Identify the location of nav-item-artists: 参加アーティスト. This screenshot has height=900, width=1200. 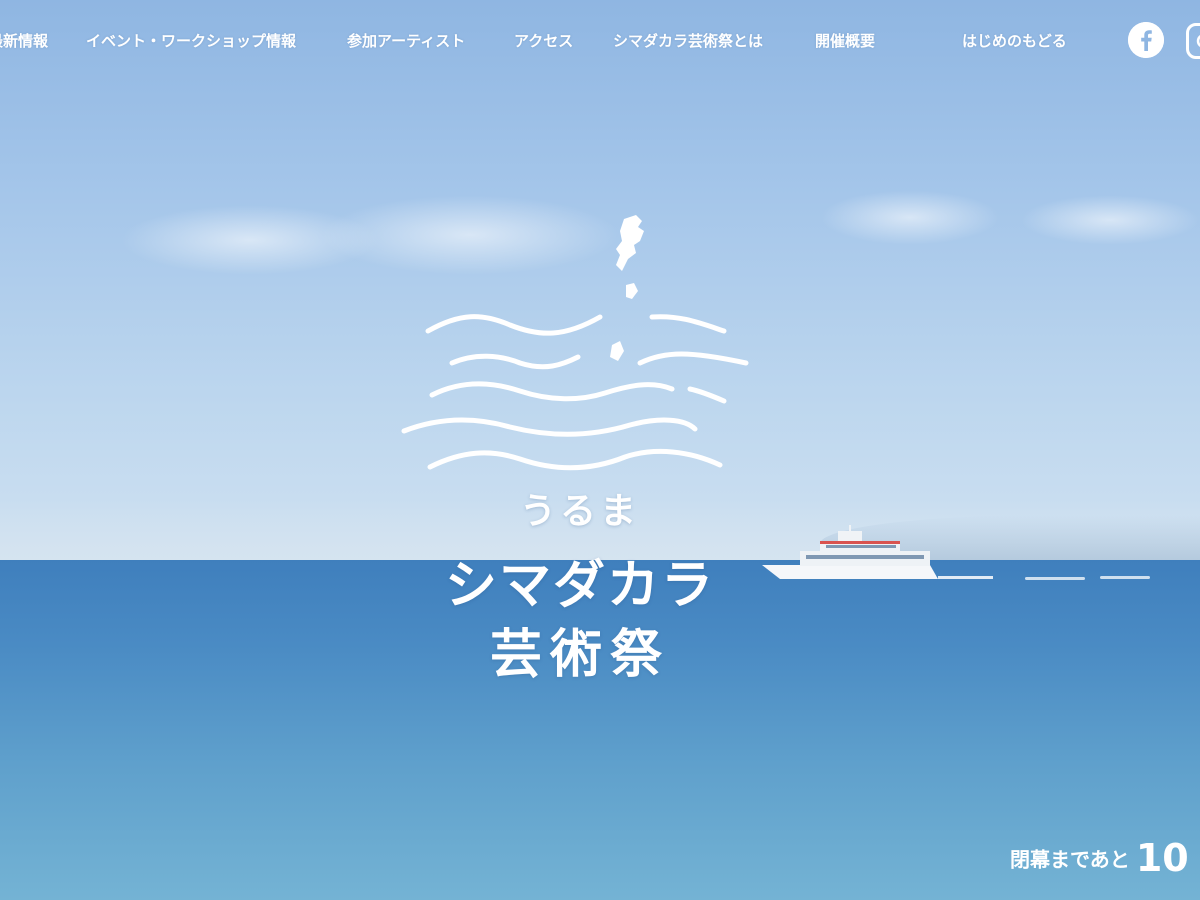
(406, 41).